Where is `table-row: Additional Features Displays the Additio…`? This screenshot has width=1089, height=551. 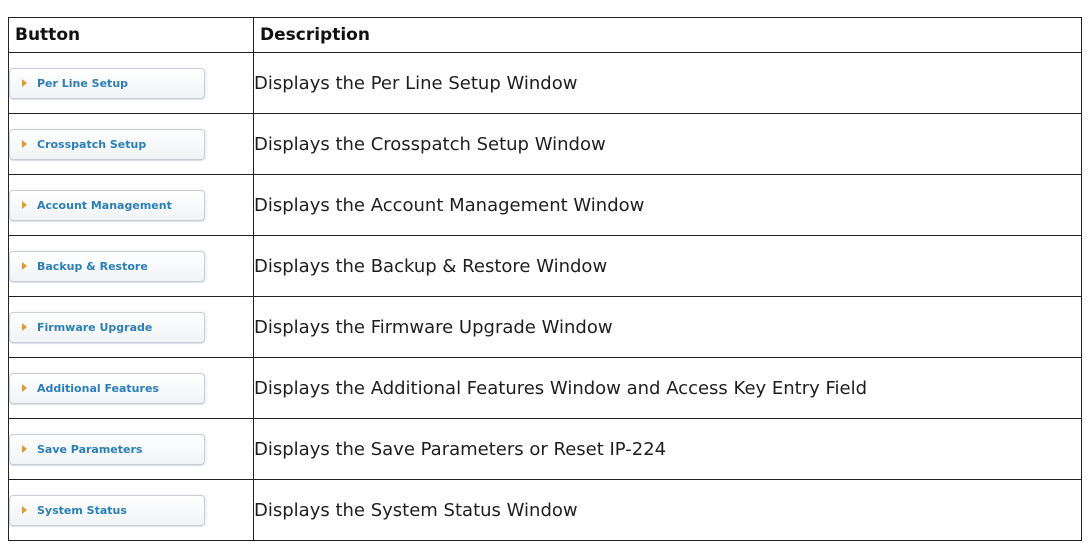 table-row: Additional Features Displays the Additio… is located at coordinates (545, 388).